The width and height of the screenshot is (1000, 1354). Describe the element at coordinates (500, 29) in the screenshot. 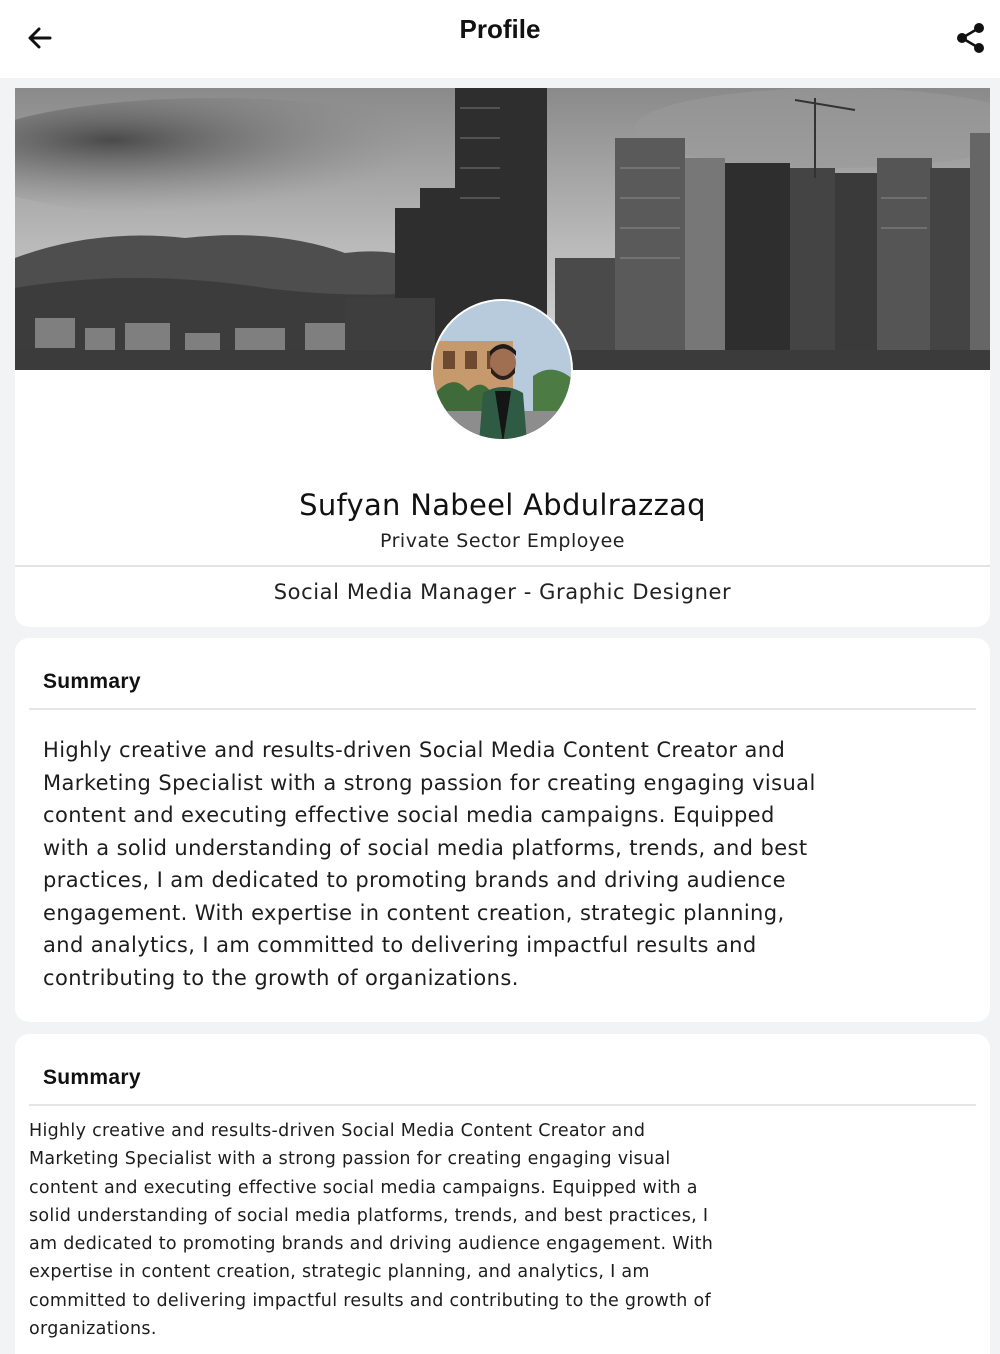

I see `page-title: Profile` at that location.